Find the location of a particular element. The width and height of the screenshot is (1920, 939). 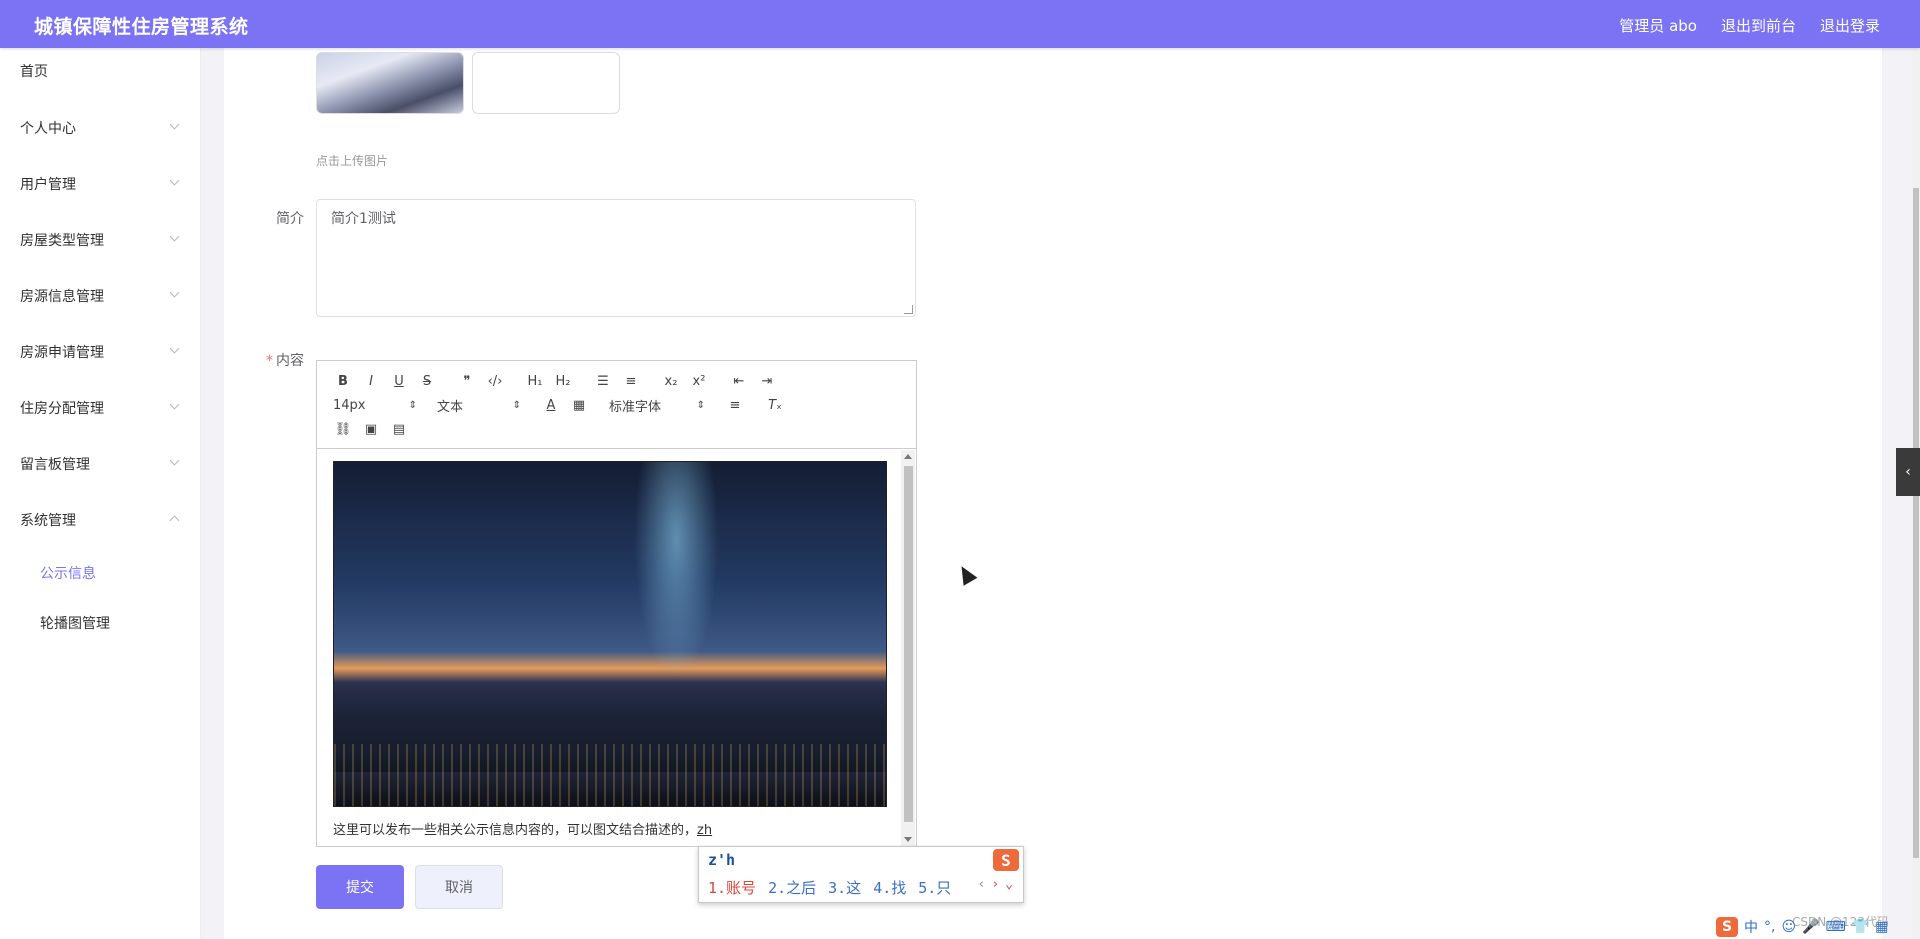

cancel-button: 取消 is located at coordinates (459, 887).